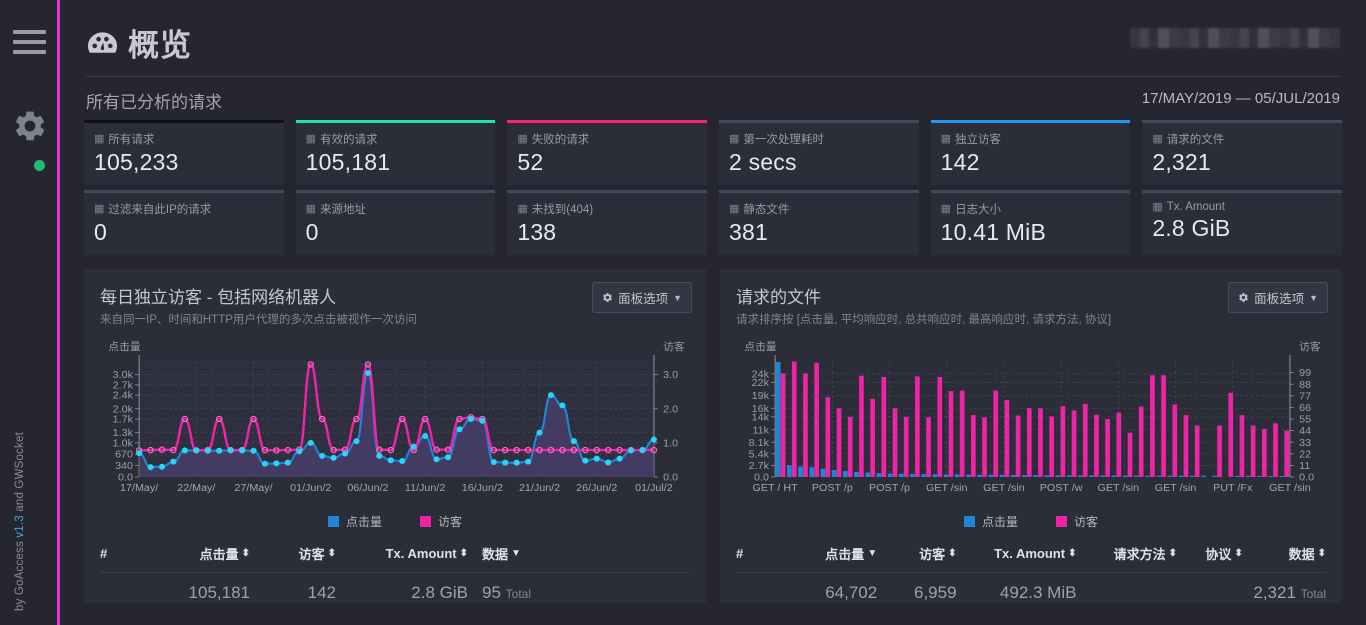 The image size is (1366, 625). I want to click on chart-legend-left: 点击量 访客, so click(395, 521).